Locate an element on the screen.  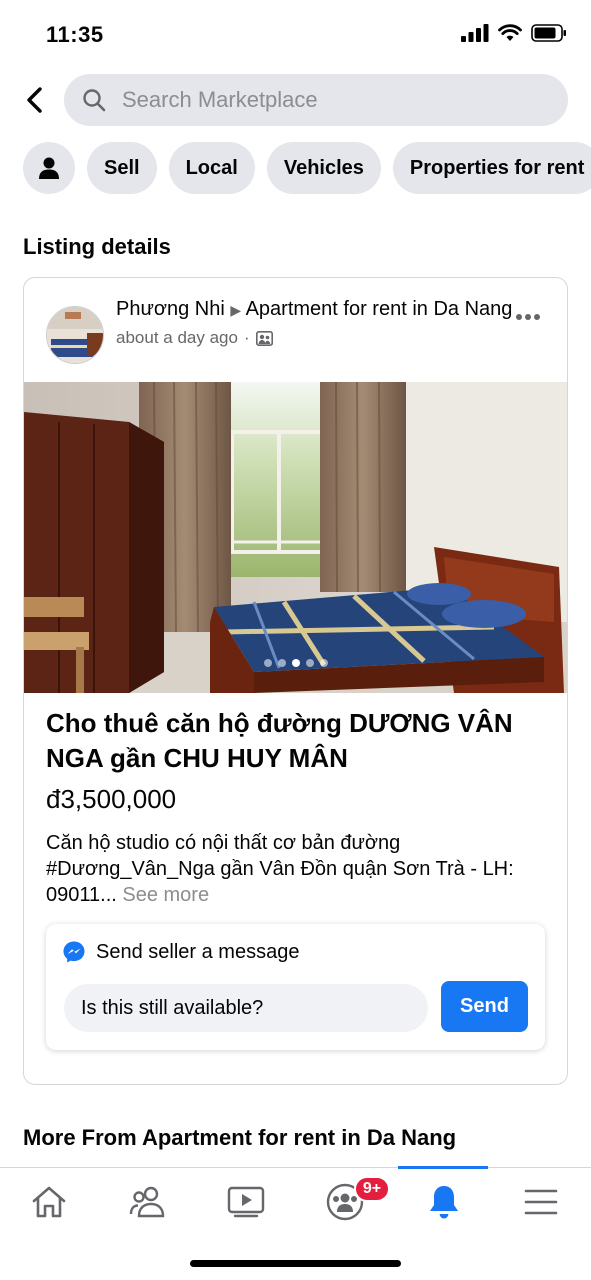
message-header: Send seller a message is located at coordinates (180, 952).